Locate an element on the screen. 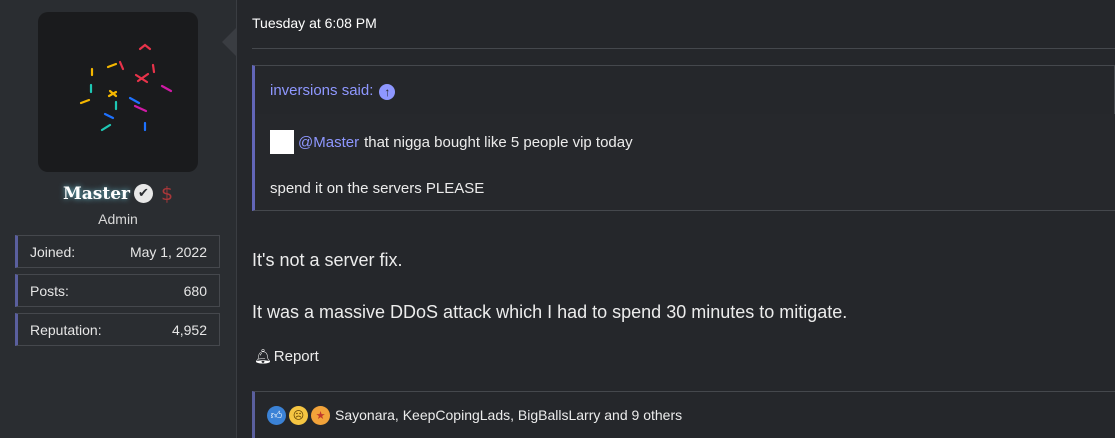  divider is located at coordinates (683, 48).